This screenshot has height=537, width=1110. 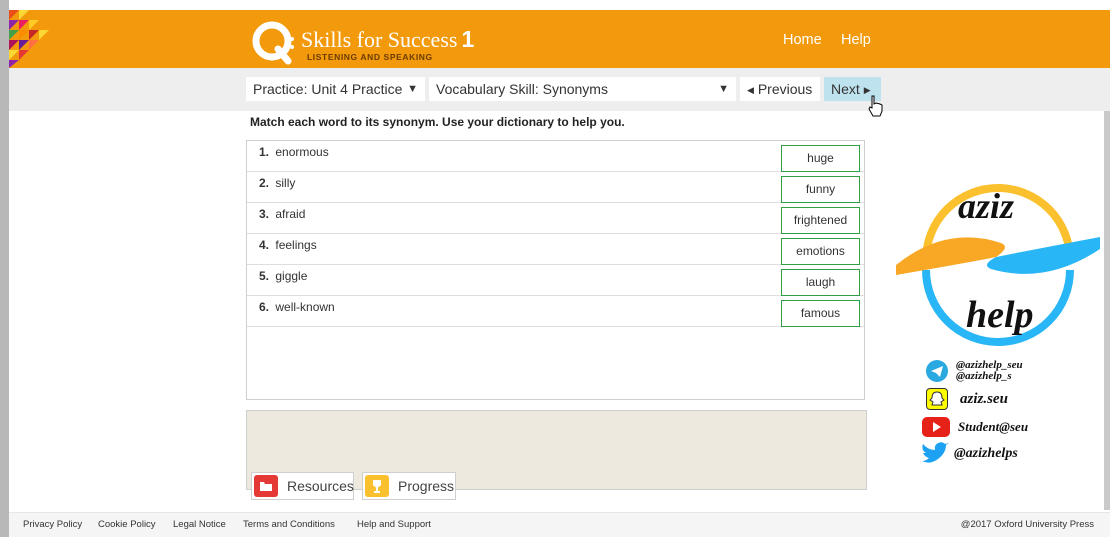 I want to click on home-link: Home, so click(x=802, y=40).